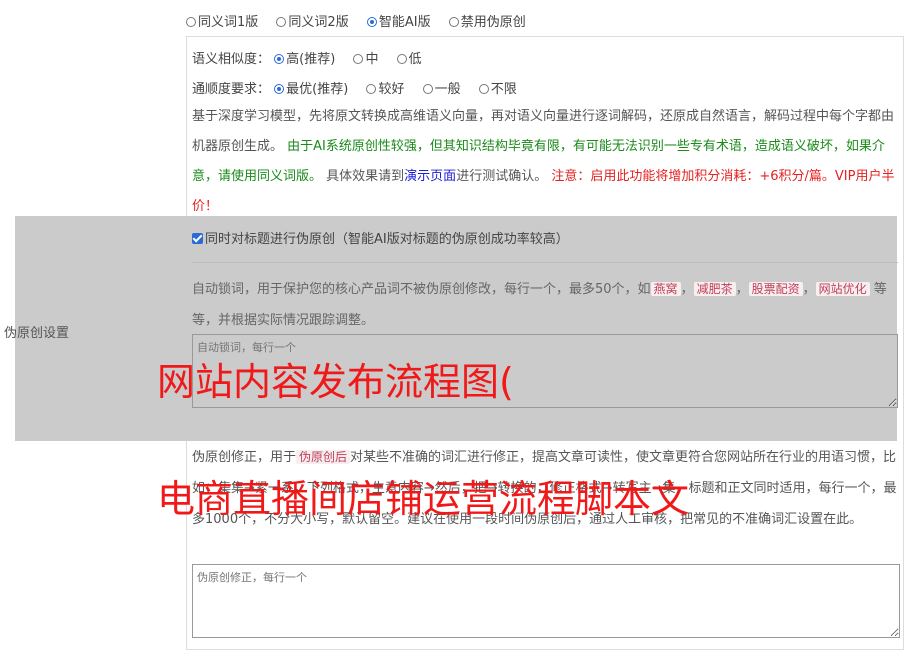 The image size is (911, 658). Describe the element at coordinates (231, 59) in the screenshot. I see `similarity-label: 语义相似度：` at that location.